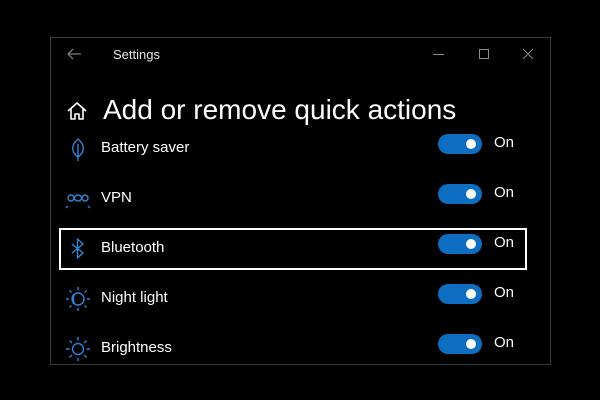  What do you see at coordinates (293, 199) in the screenshot?
I see `quick-action-vpn: VPN On` at bounding box center [293, 199].